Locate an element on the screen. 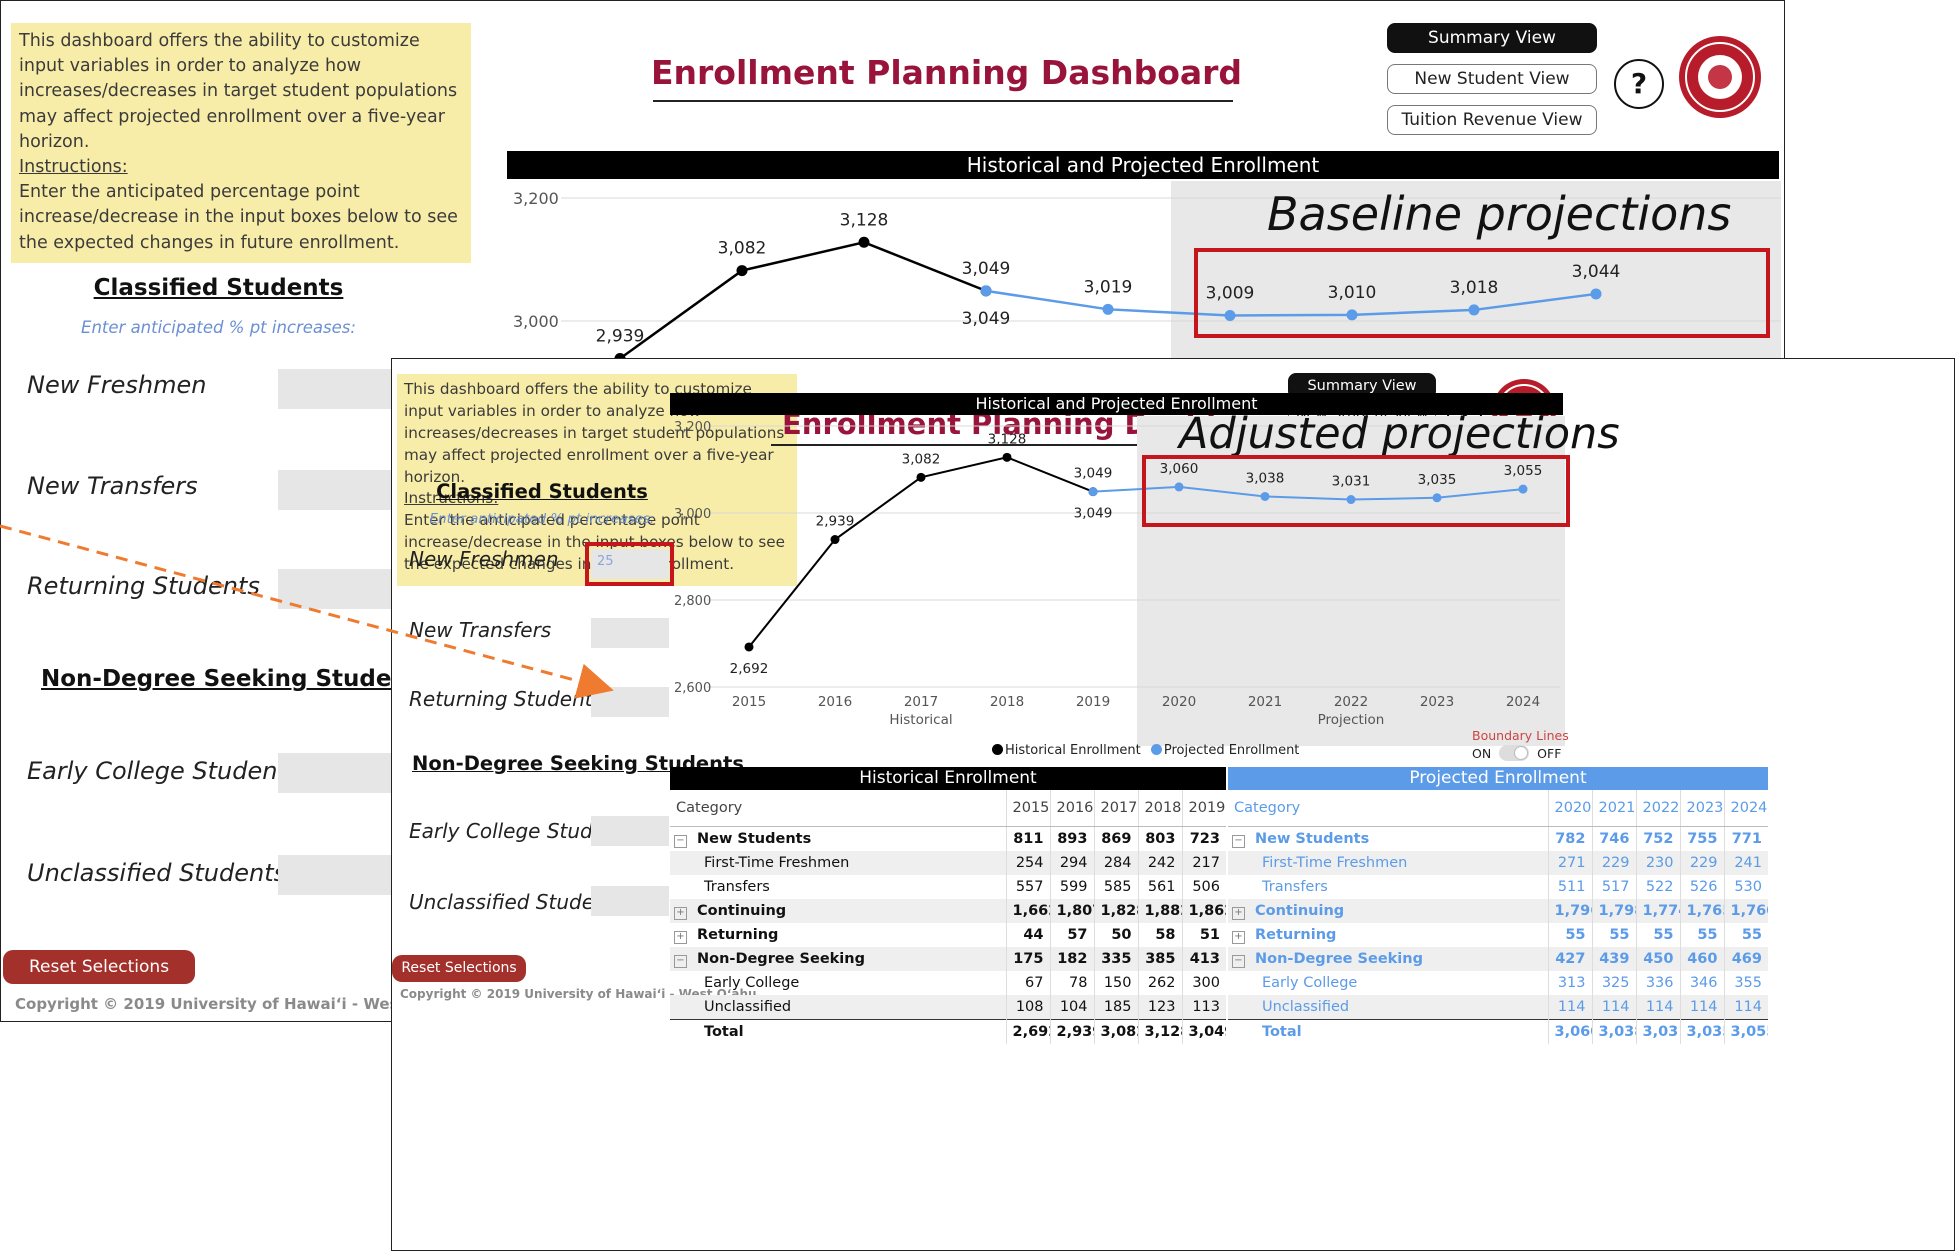 Image resolution: width=1955 pixels, height=1251 pixels. annotation-arrow is located at coordinates (307, 611).